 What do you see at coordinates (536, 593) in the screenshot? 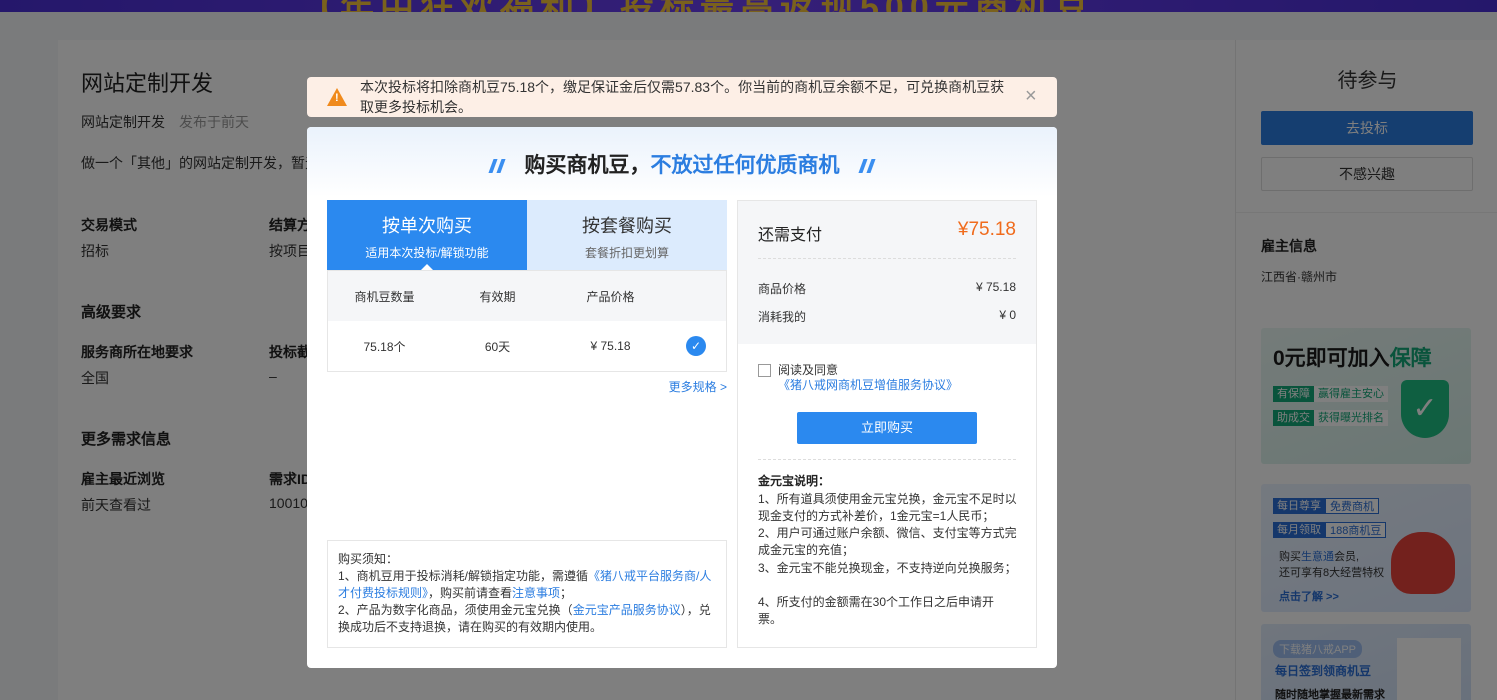
I see `notes-link: 注意事项` at bounding box center [536, 593].